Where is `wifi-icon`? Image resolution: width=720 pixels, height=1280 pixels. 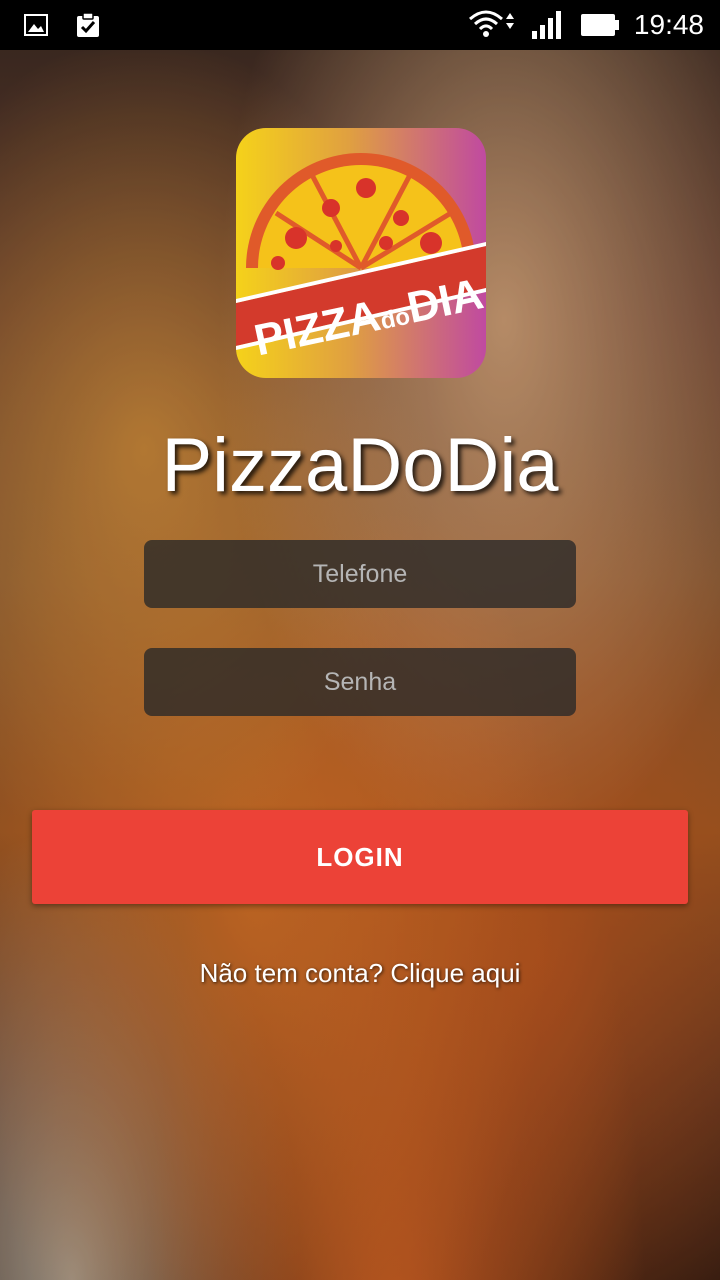
wifi-icon is located at coordinates (492, 25).